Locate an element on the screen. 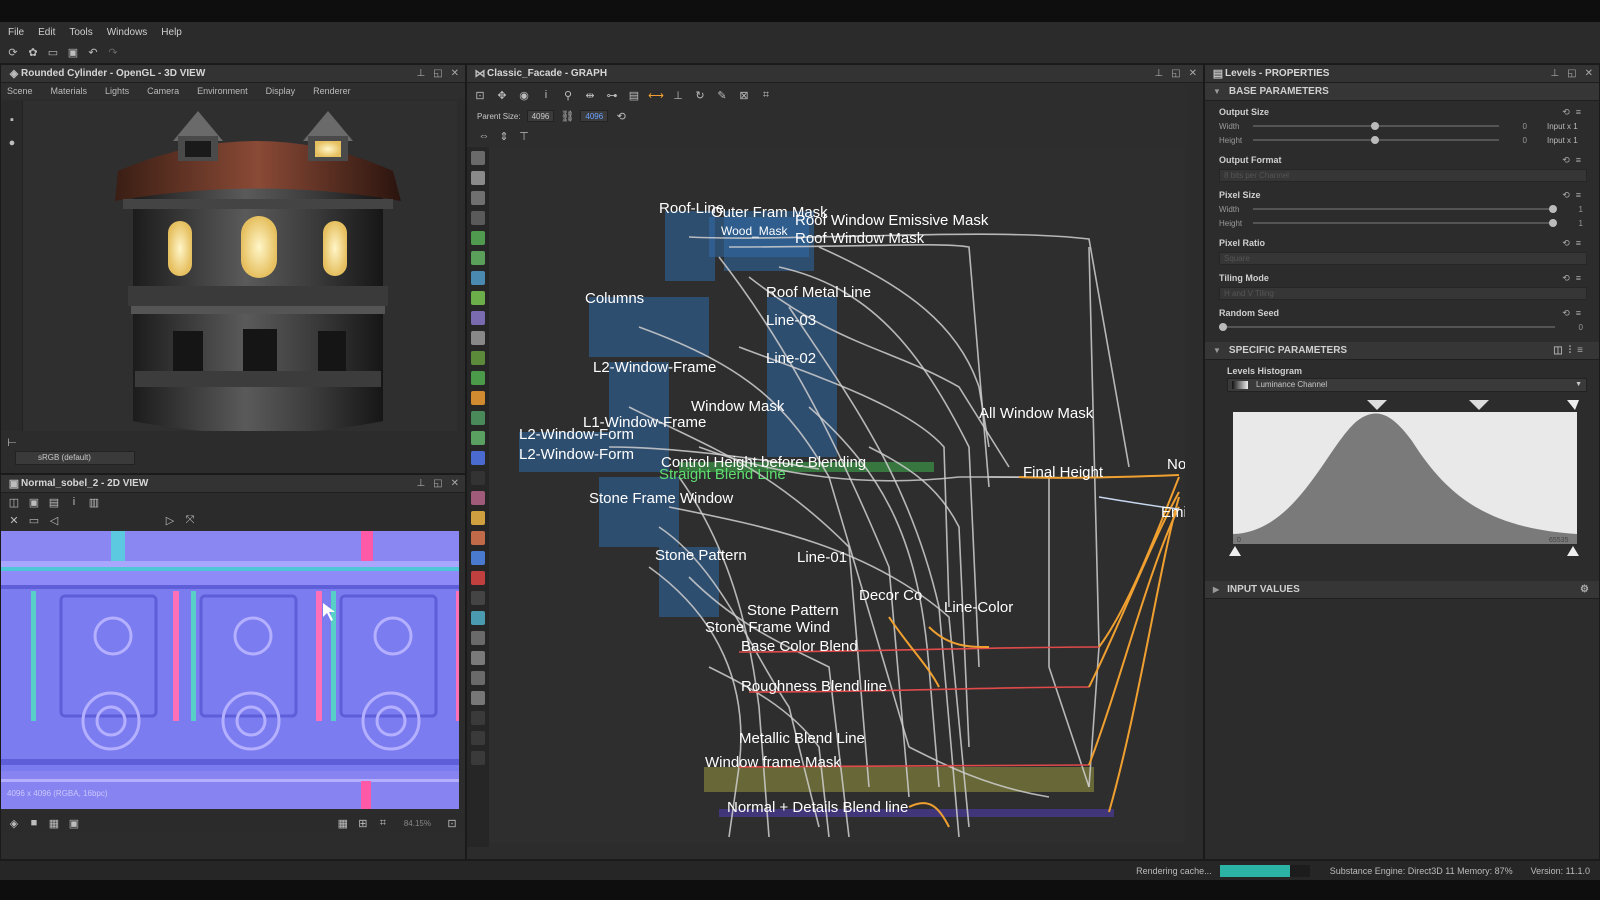 Image resolution: width=1600 pixels, height=900 pixels. light-icon: ● is located at coordinates (12, 143).